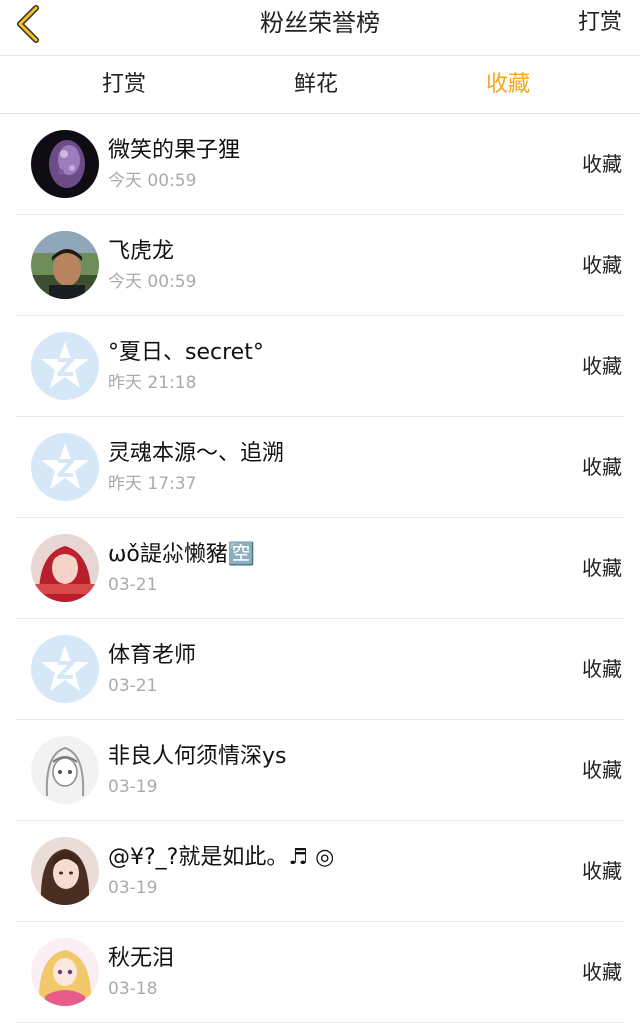 This screenshot has height=1023, width=640. I want to click on navigation-bar: 粉丝荣誉榜 打赏, so click(320, 28).